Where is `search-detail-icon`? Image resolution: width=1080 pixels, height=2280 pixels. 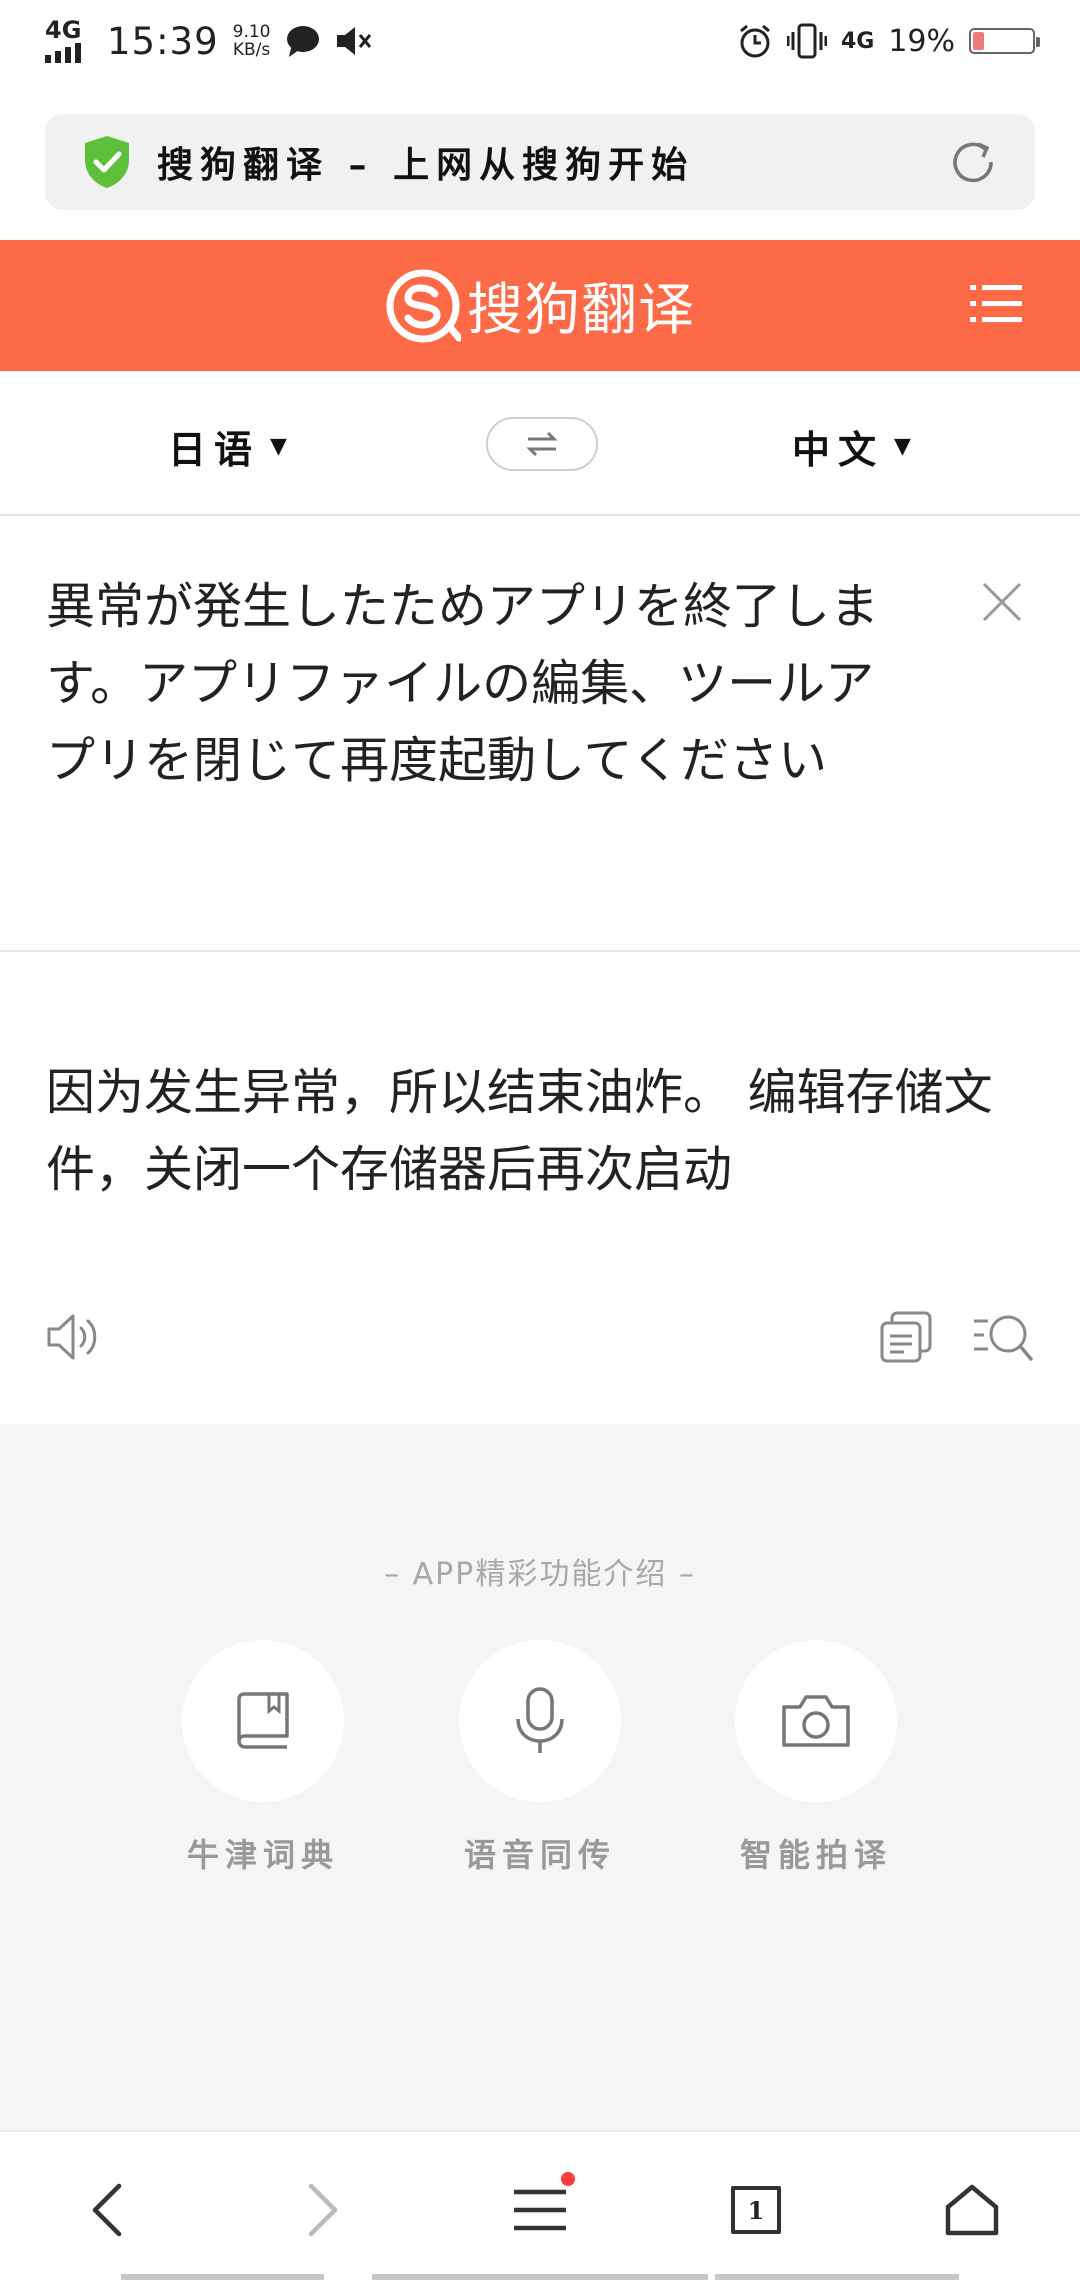
search-detail-icon is located at coordinates (1003, 1337).